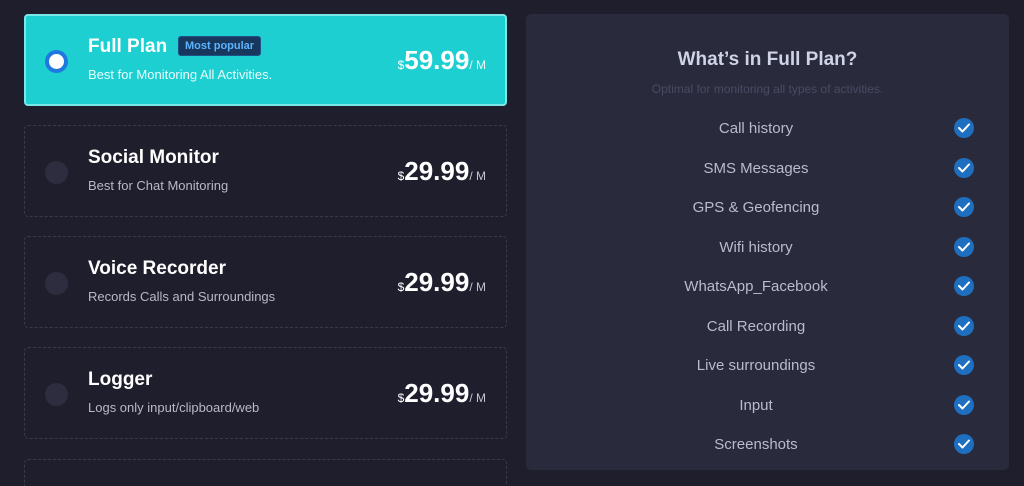 Image resolution: width=1024 pixels, height=486 pixels. I want to click on plan-name: Voice Recorder, so click(157, 268).